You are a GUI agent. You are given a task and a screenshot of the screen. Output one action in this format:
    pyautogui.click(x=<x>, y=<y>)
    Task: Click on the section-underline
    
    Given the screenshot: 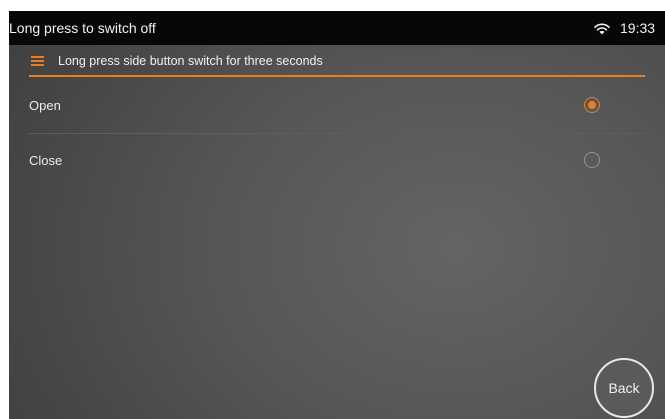 What is the action you would take?
    pyautogui.click(x=337, y=76)
    